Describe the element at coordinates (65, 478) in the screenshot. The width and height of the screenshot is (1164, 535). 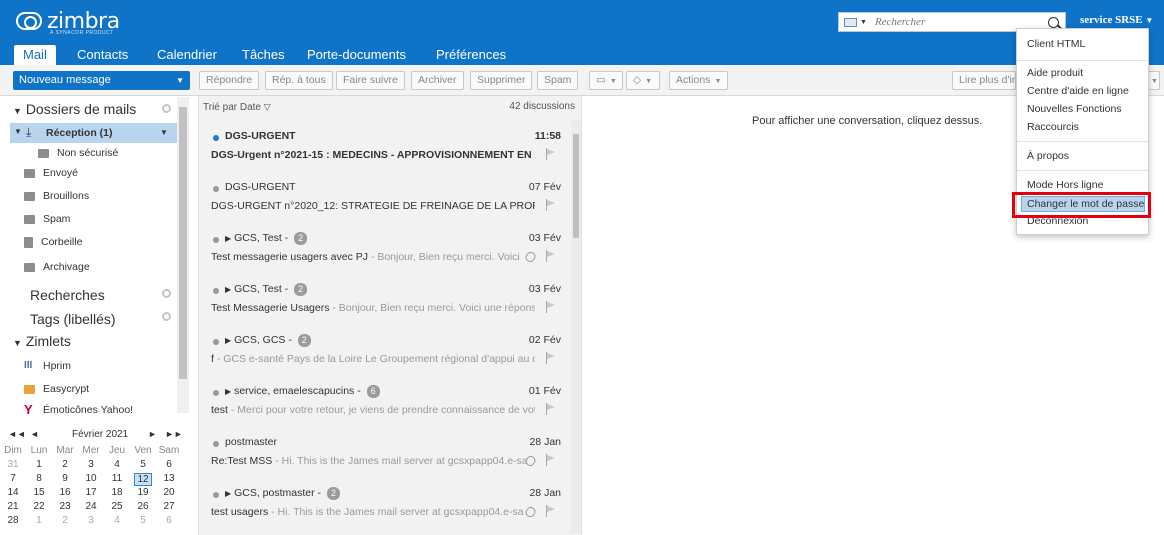
I see `calendar-day: 9` at that location.